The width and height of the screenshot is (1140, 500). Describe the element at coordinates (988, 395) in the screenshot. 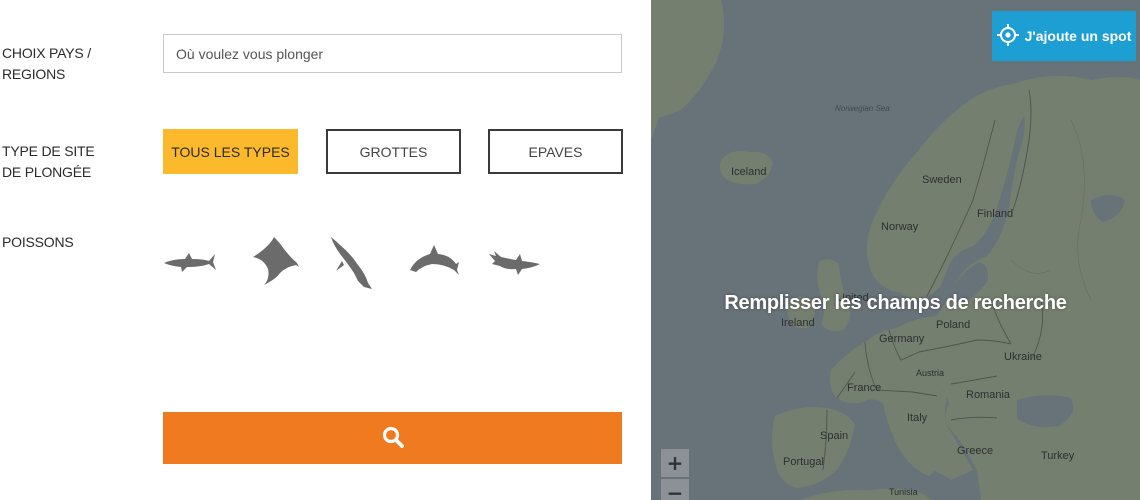

I see `map-label-romania: Romania` at that location.